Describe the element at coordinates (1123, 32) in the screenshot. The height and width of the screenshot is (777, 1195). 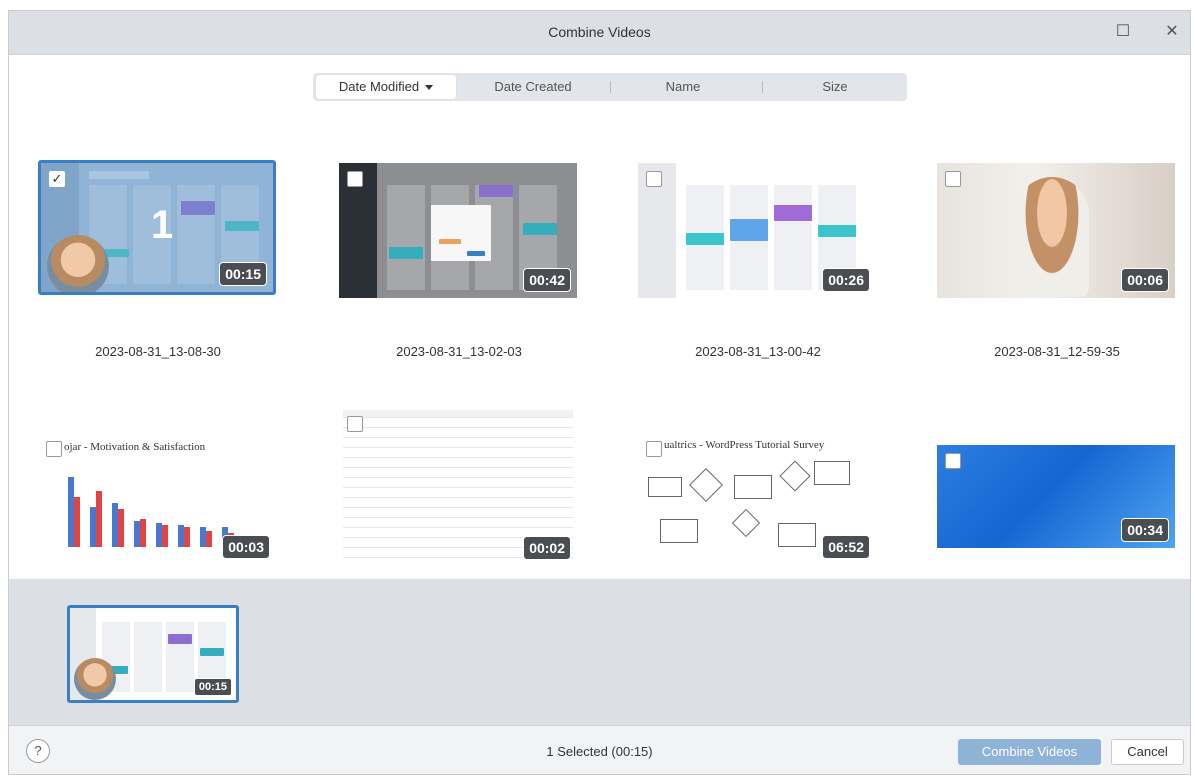
I see `maximize-icon: ☐` at that location.